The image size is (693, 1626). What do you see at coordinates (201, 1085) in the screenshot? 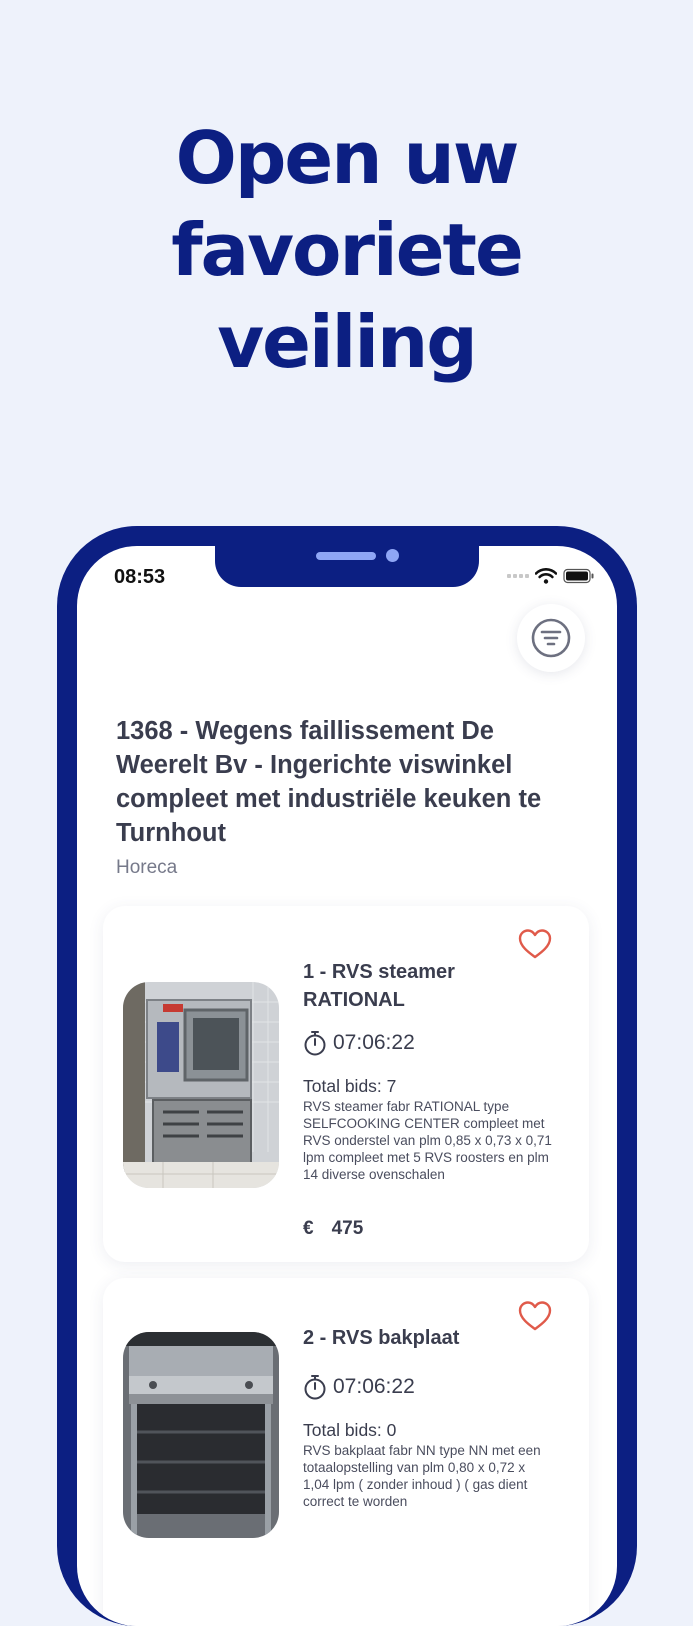
I see `lot-photo-steamer` at bounding box center [201, 1085].